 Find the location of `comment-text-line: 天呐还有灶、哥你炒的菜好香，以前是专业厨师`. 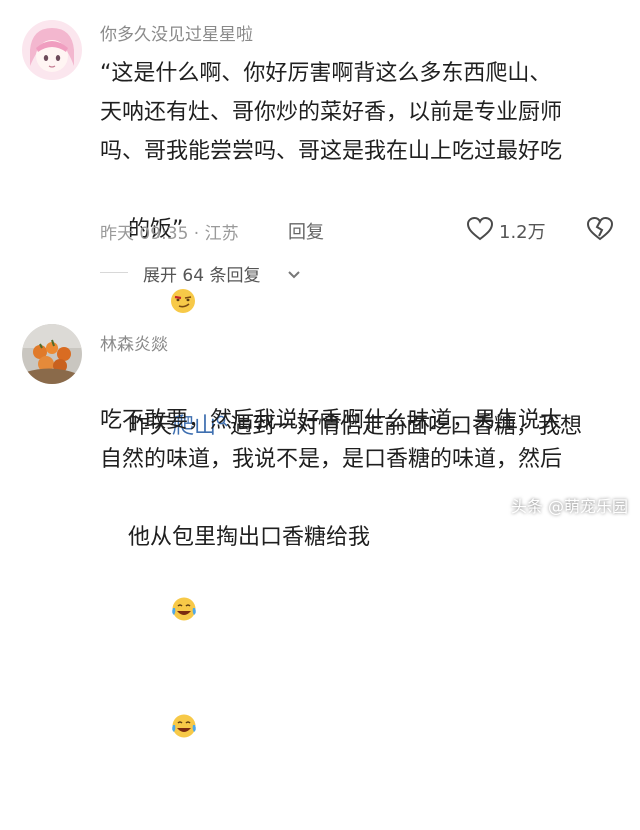

comment-text-line: 天呐还有灶、哥你炒的菜好香，以前是专业厨师 is located at coordinates (331, 112).